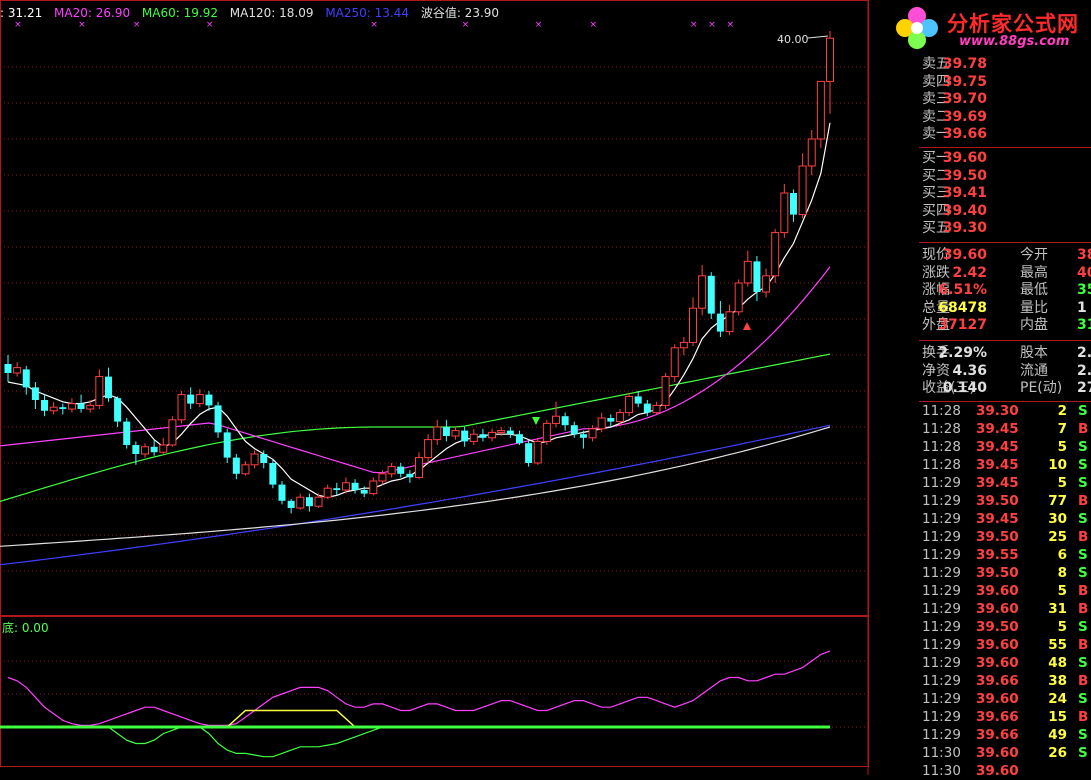  Describe the element at coordinates (964, 158) in the screenshot. I see `quote-value: 39.60` at that location.